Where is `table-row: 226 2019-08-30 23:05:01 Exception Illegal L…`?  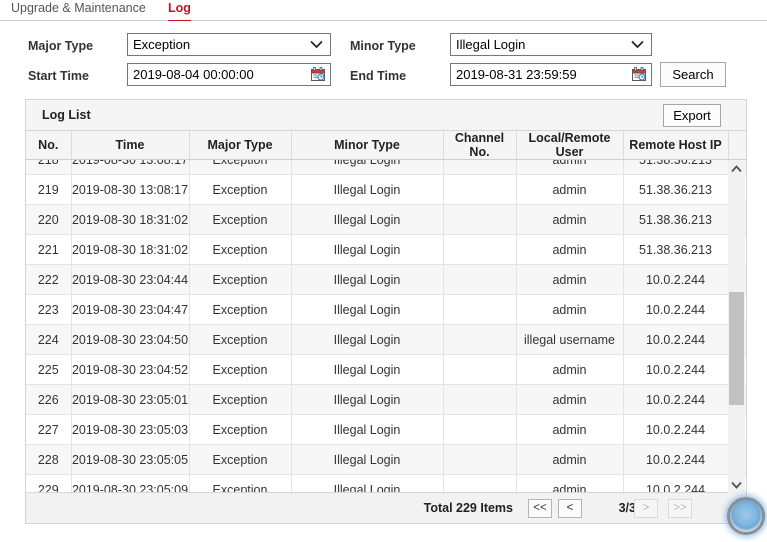 table-row: 226 2019-08-30 23:05:01 Exception Illegal L… is located at coordinates (386, 399).